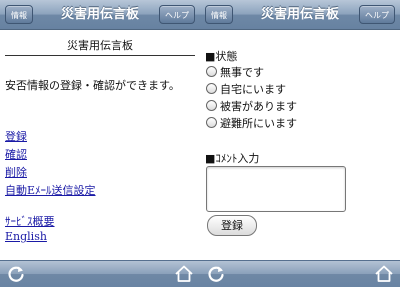  What do you see at coordinates (16, 172) in the screenshot?
I see `delete-link: 削除` at bounding box center [16, 172].